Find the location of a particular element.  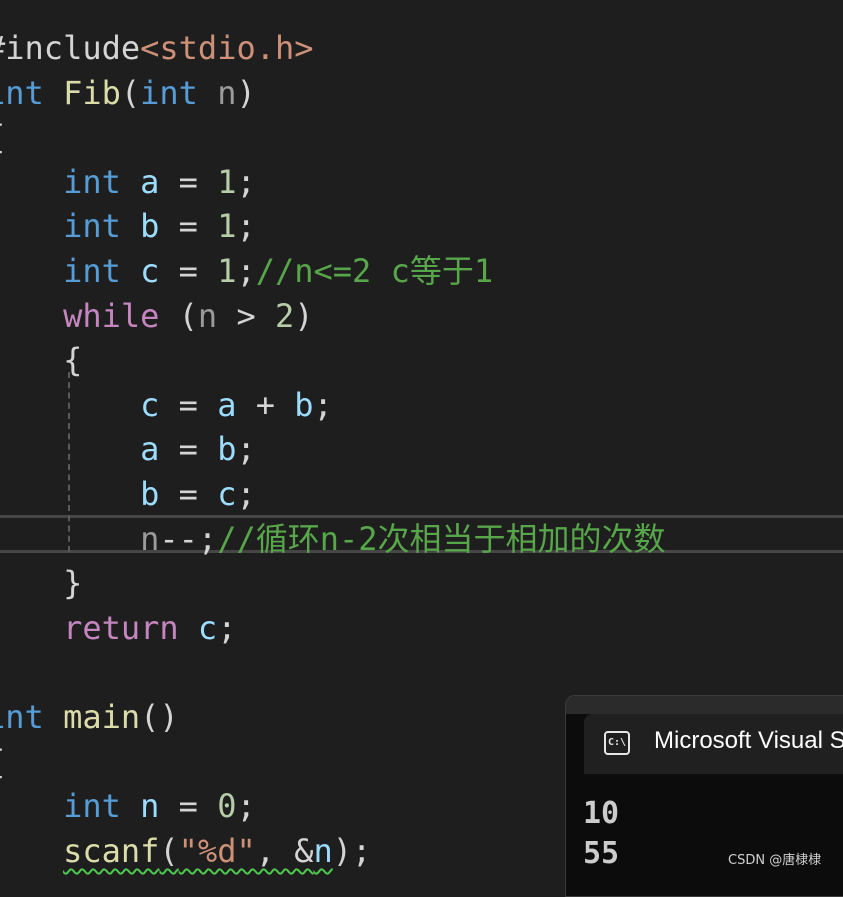

code-token: ) is located at coordinates (304, 315).